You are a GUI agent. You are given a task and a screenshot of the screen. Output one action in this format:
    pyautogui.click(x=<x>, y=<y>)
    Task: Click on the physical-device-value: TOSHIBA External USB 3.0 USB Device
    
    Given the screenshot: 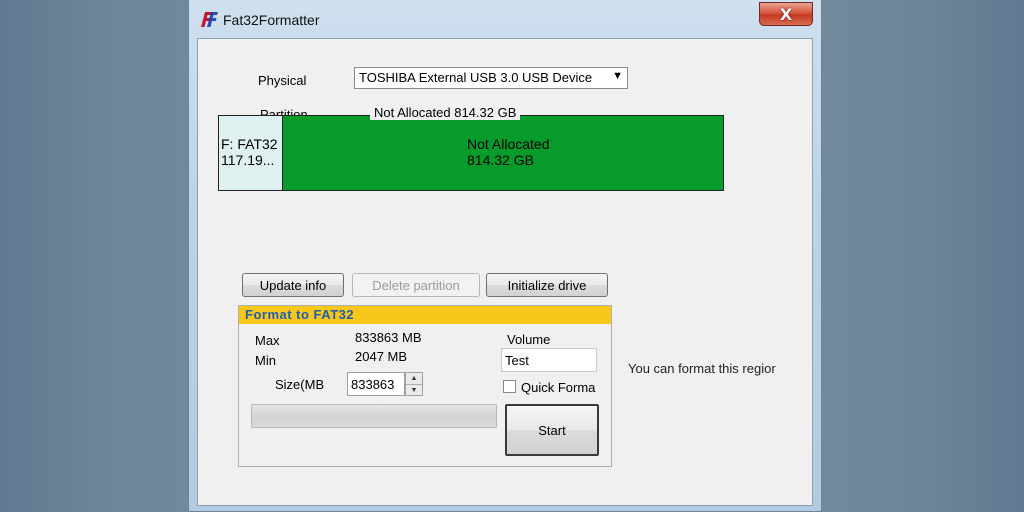 What is the action you would take?
    pyautogui.click(x=476, y=77)
    